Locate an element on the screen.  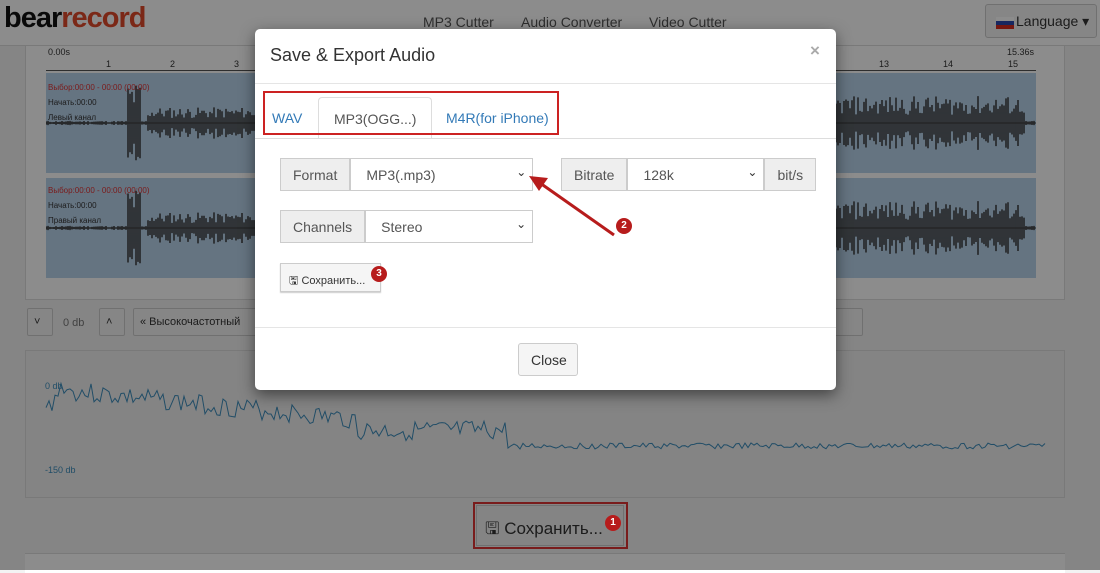
annotation-badge-3: 3 is located at coordinates (379, 274).